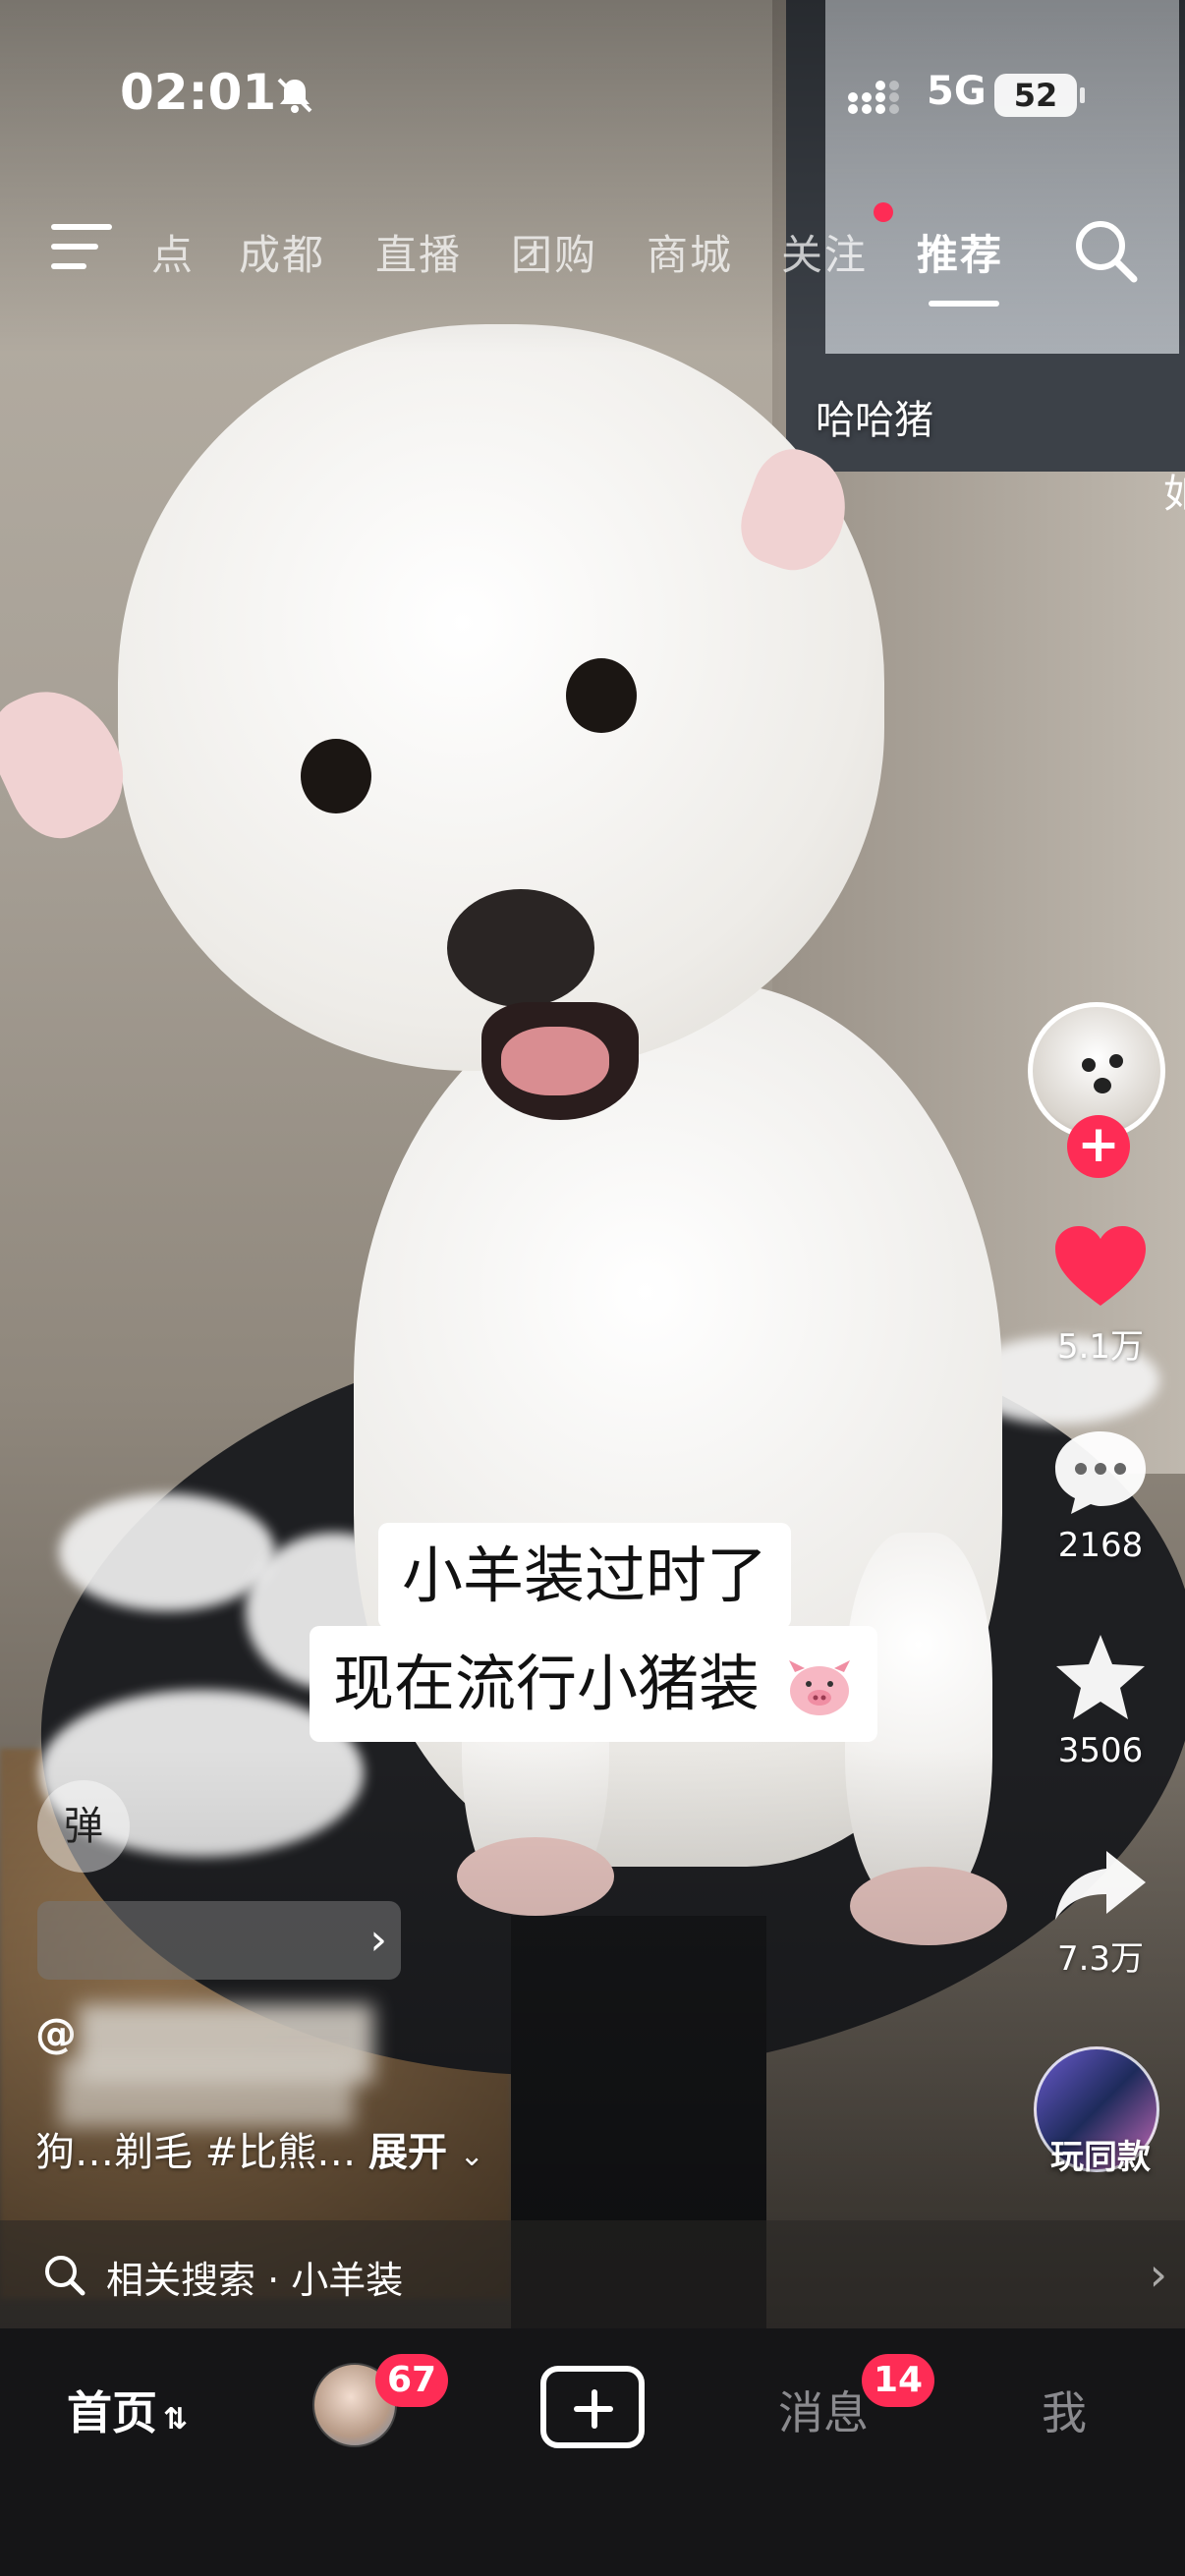 This screenshot has width=1185, height=2576. Describe the element at coordinates (1100, 1750) in the screenshot. I see `favorite-count: 3506` at that location.